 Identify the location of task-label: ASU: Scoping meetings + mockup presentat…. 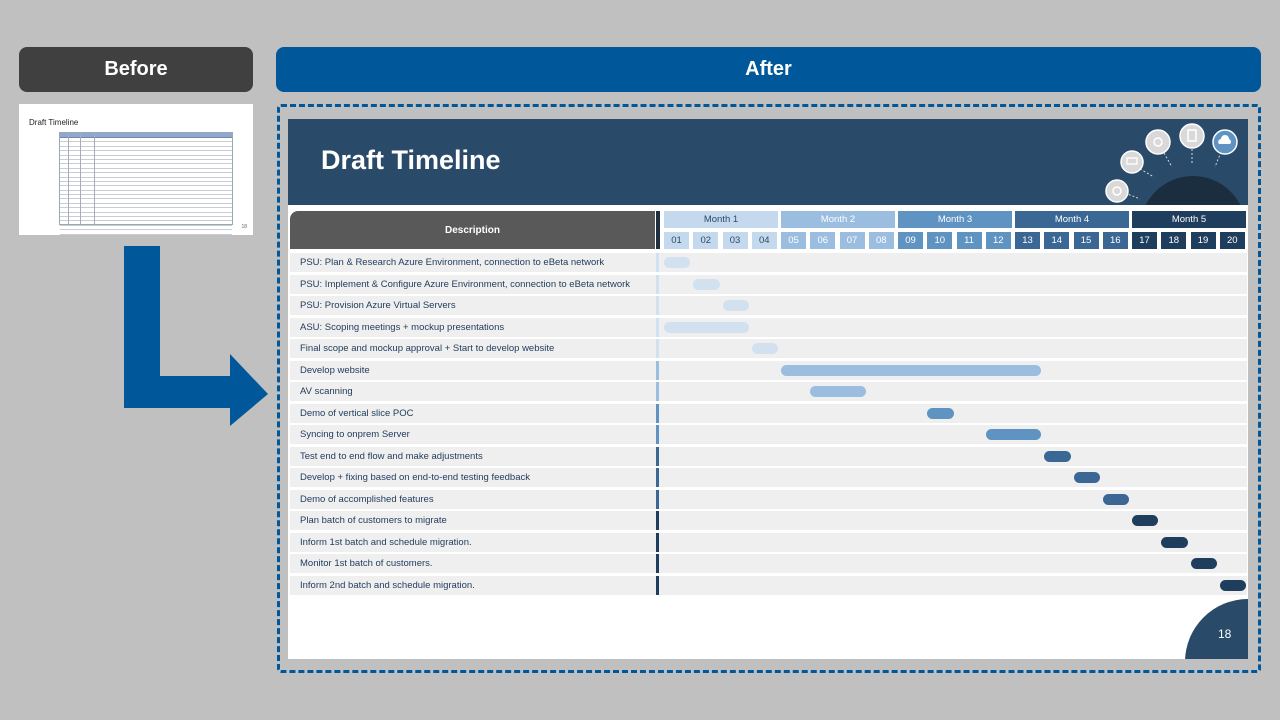
(402, 327).